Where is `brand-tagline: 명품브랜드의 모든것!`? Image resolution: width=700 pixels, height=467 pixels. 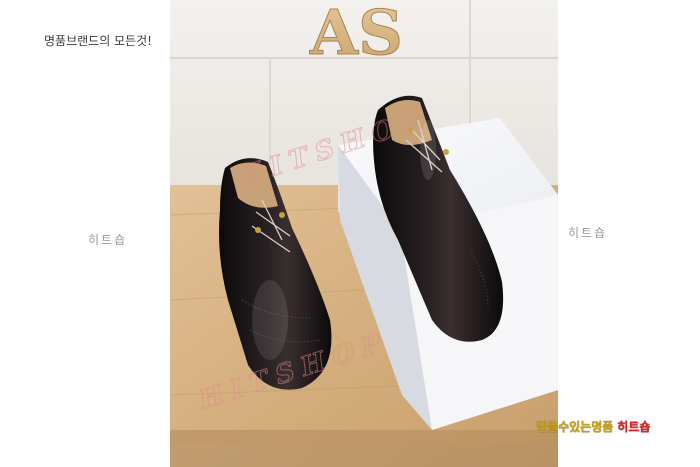
brand-tagline: 명품브랜드의 모든것! is located at coordinates (98, 41).